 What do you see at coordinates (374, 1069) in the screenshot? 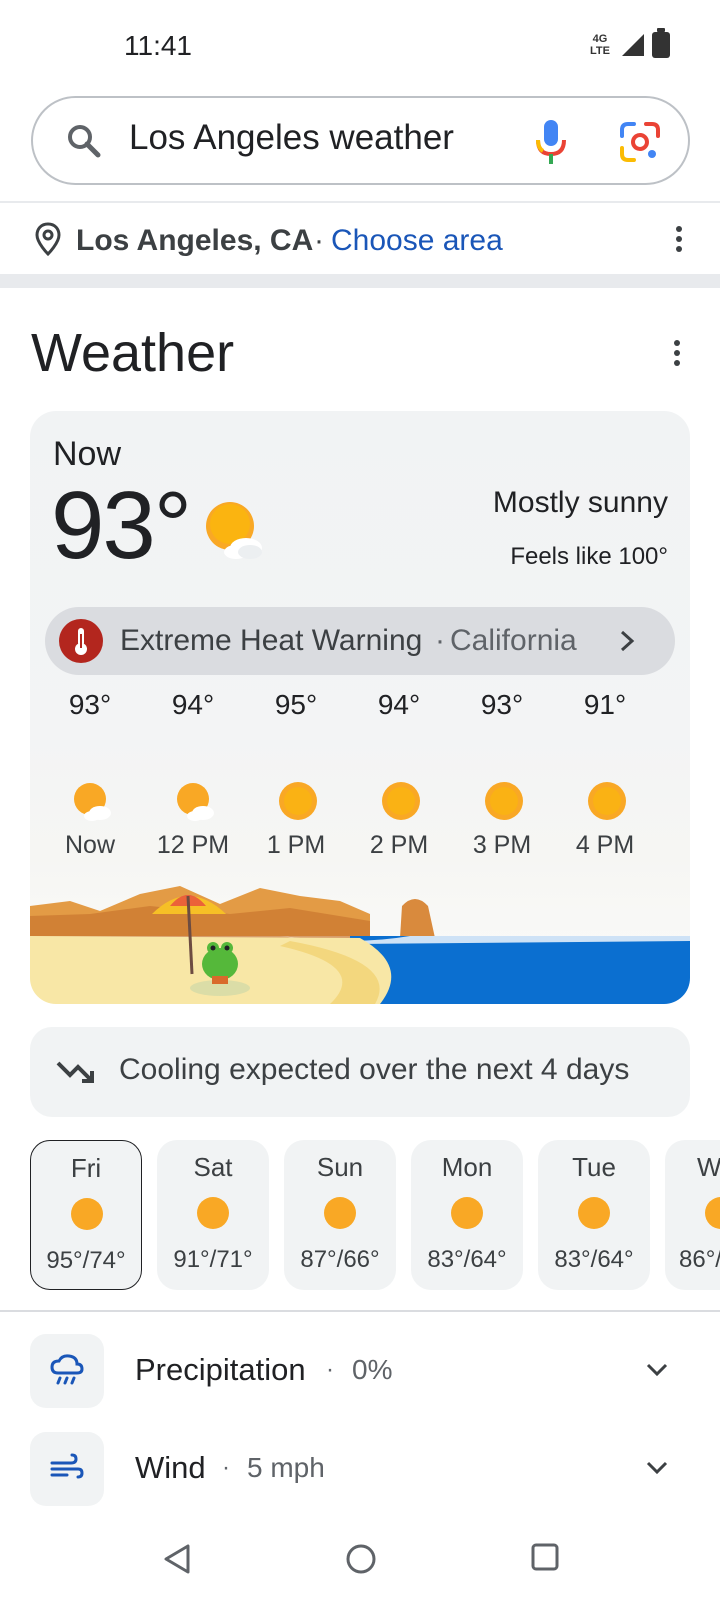
I see `trend-text: Cooling expected over the next 4 days` at bounding box center [374, 1069].